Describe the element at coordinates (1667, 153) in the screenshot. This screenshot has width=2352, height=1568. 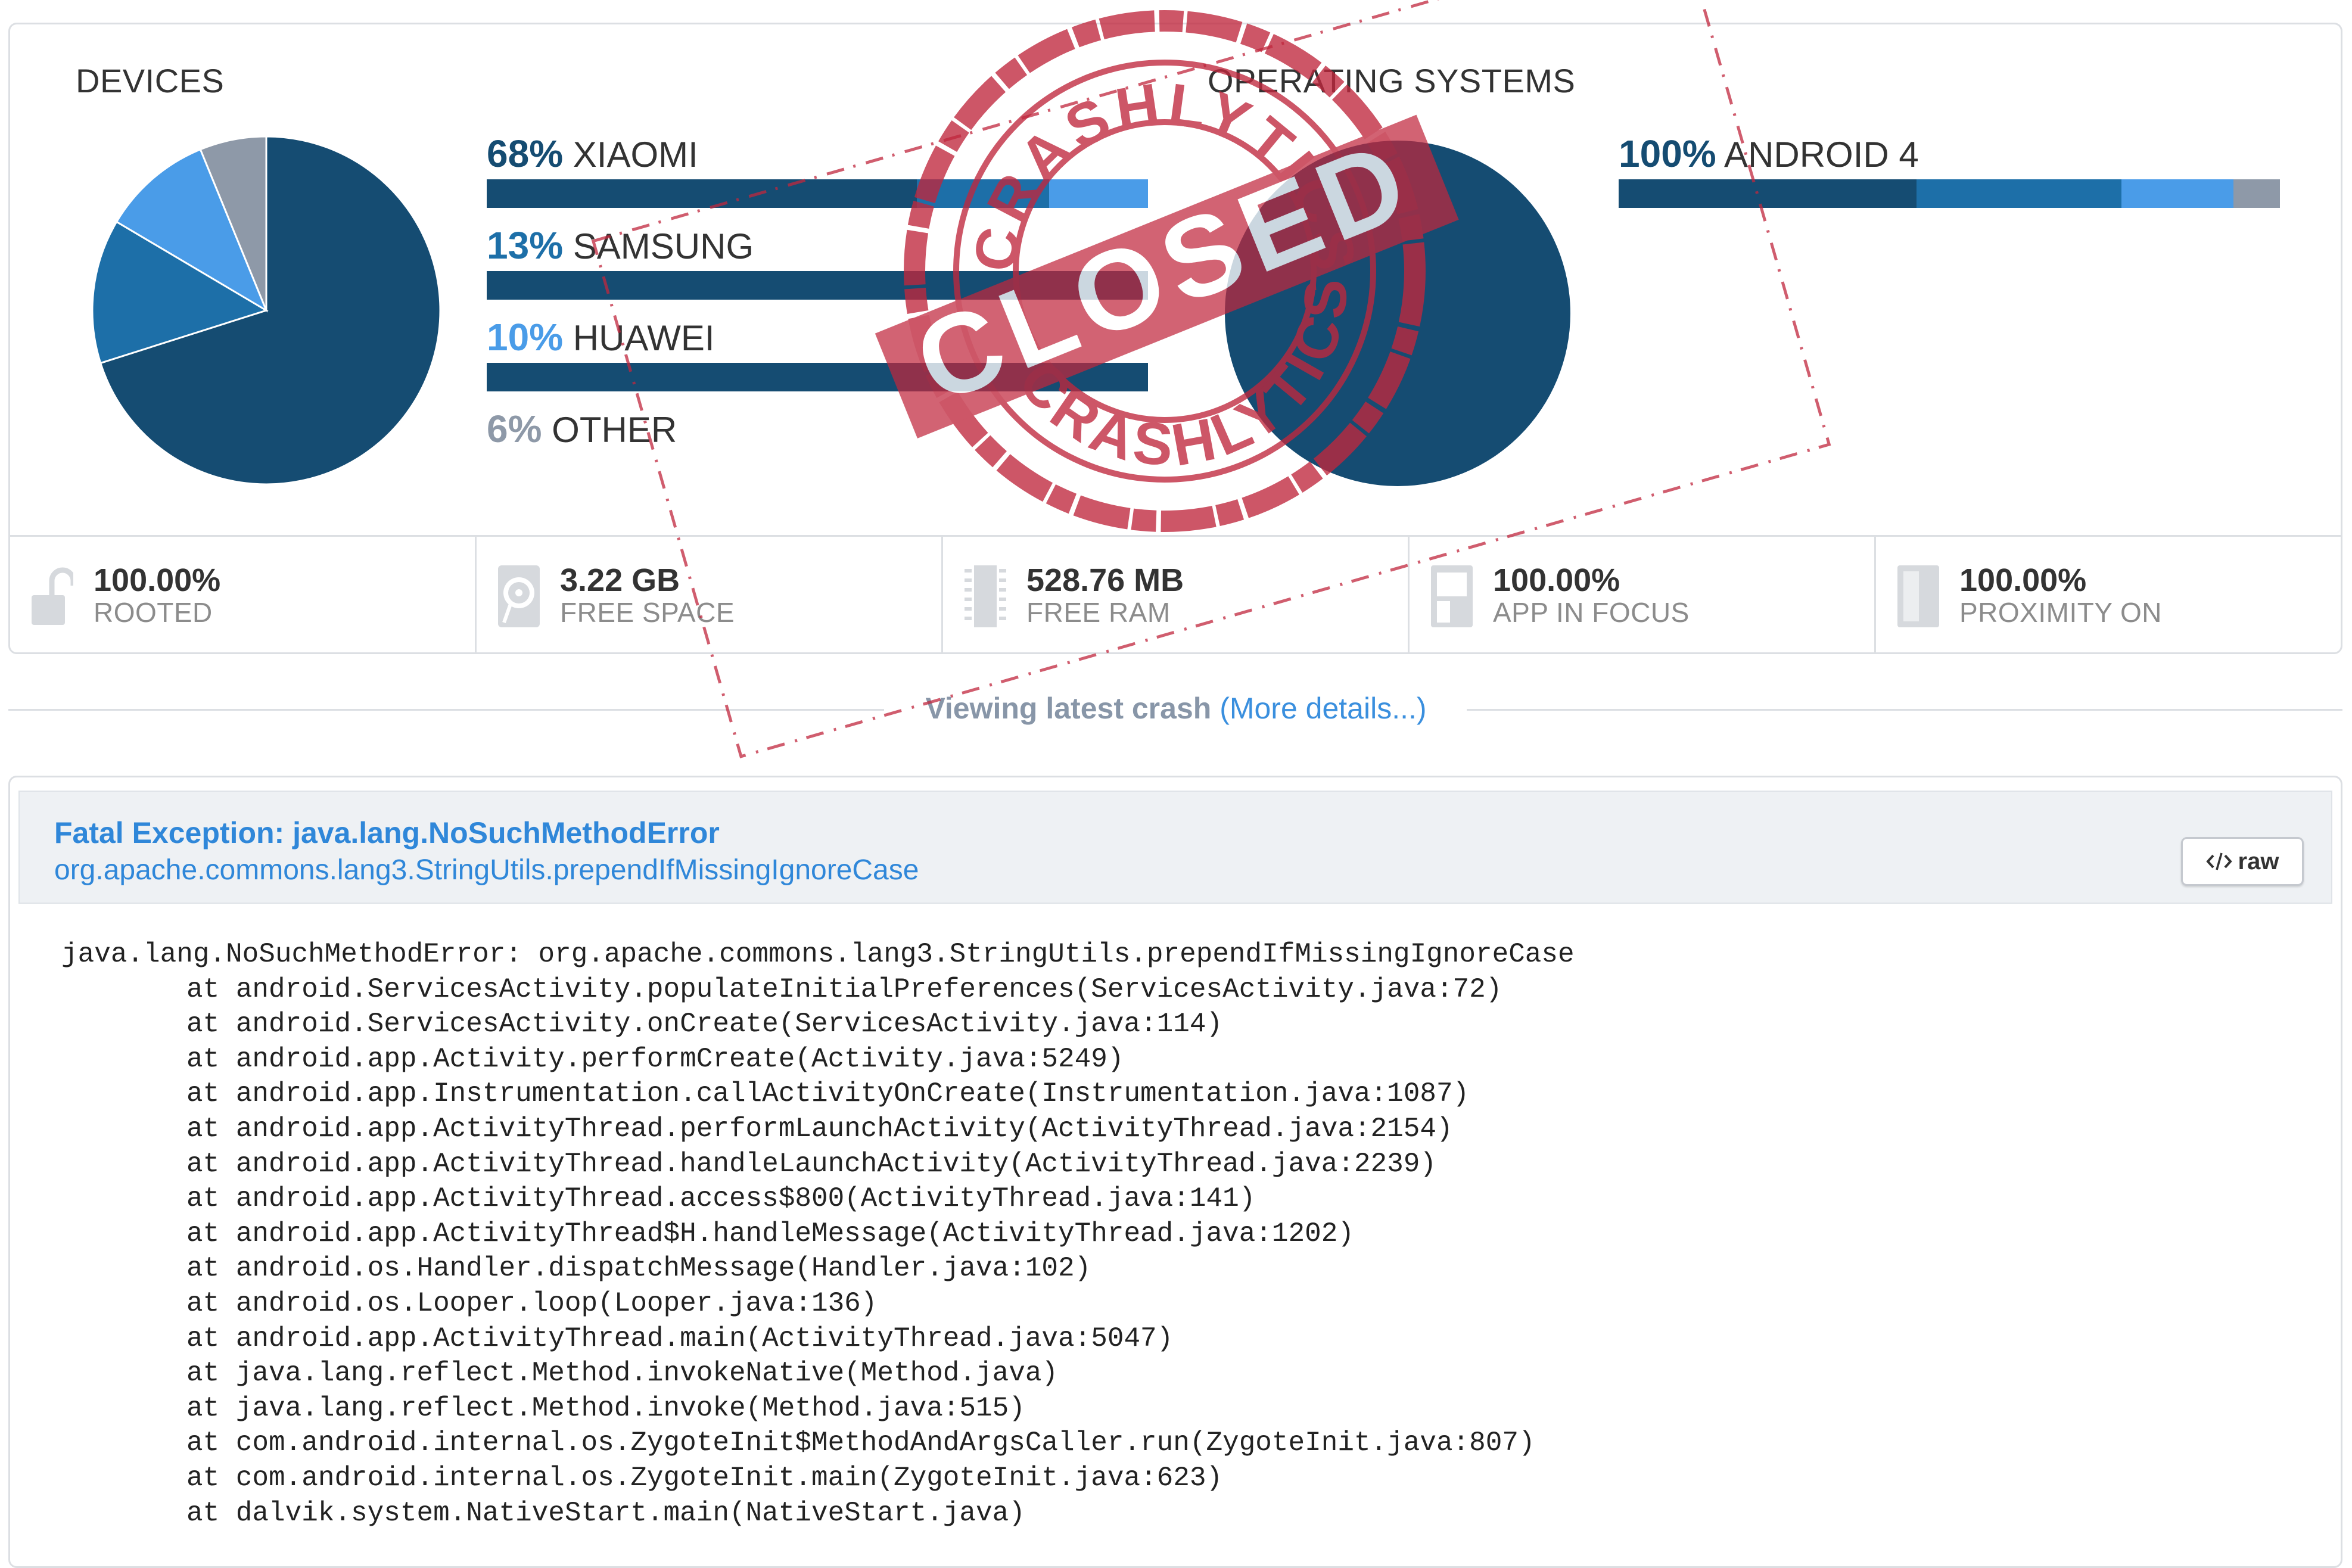
I see `legend-pct: 100%` at that location.